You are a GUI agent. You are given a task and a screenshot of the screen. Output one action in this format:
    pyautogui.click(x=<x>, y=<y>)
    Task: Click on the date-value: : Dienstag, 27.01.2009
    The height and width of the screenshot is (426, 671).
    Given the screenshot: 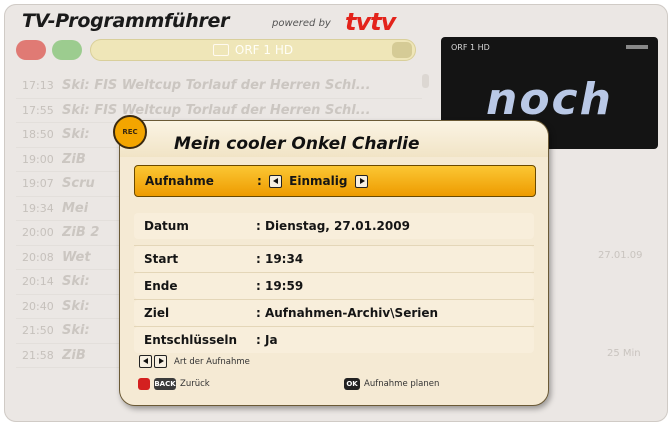 What is the action you would take?
    pyautogui.click(x=333, y=226)
    